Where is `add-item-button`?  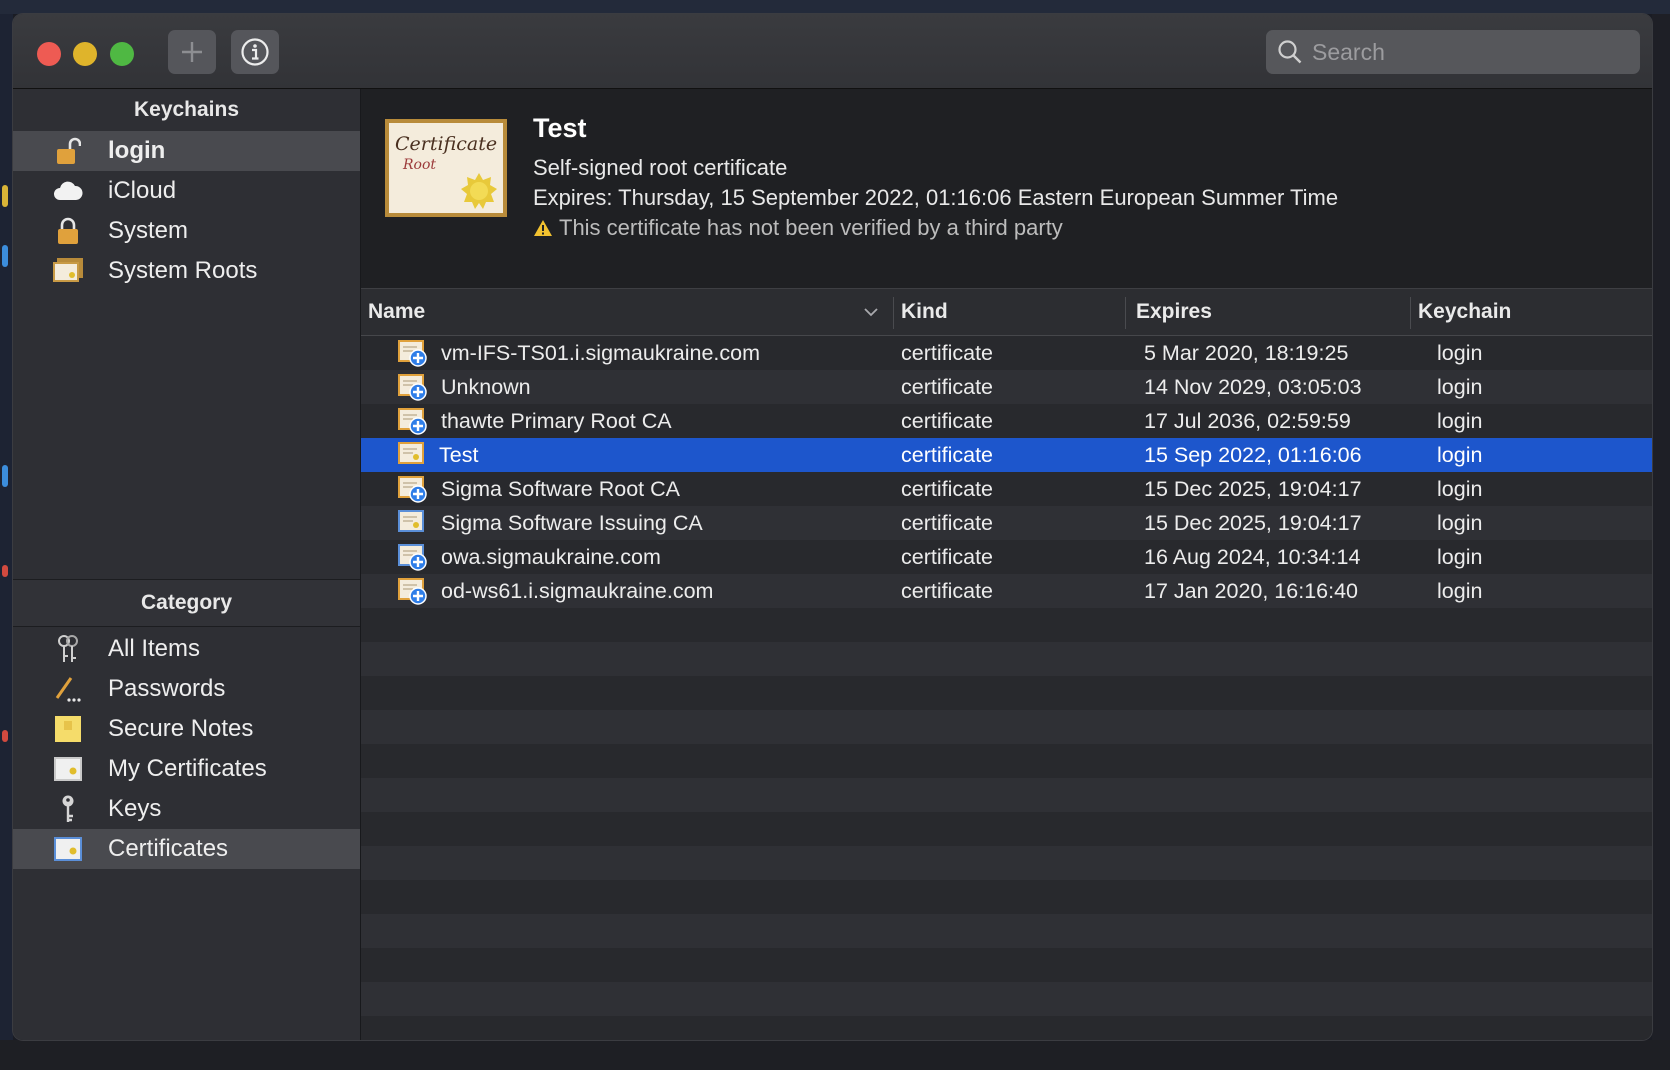 add-item-button is located at coordinates (192, 52).